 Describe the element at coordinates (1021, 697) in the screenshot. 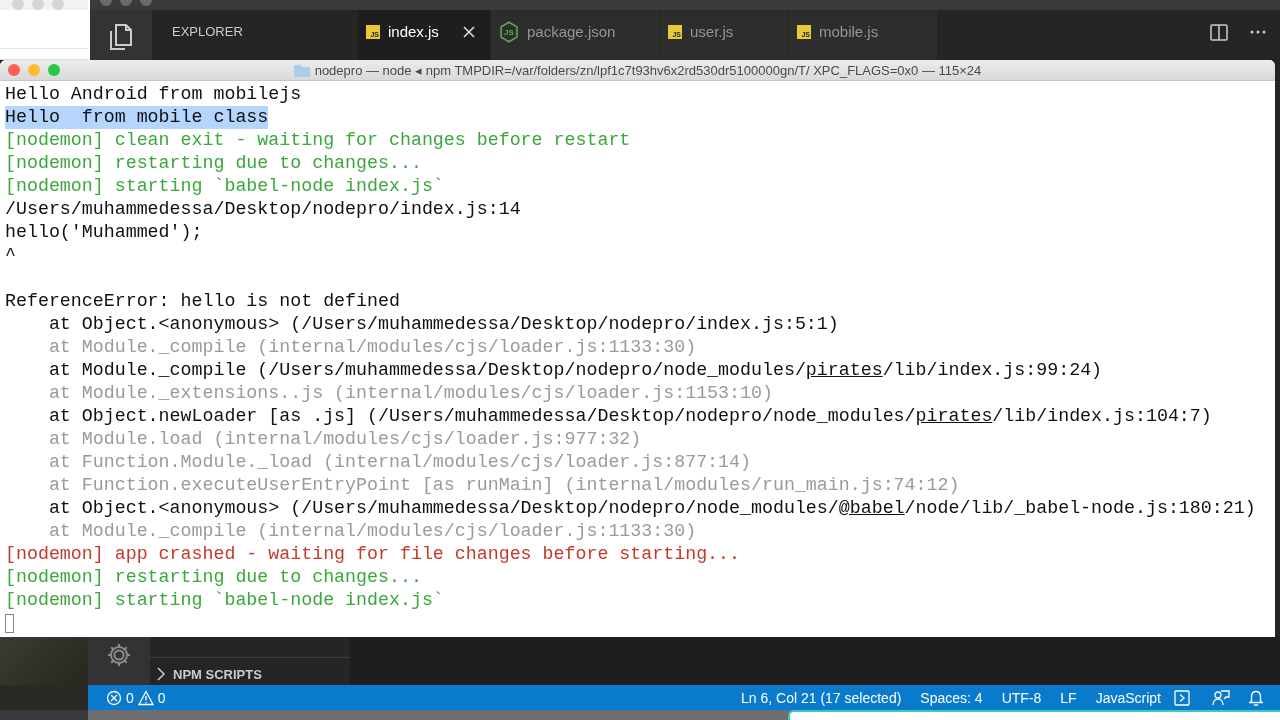

I see `encoding: UTF-8` at that location.